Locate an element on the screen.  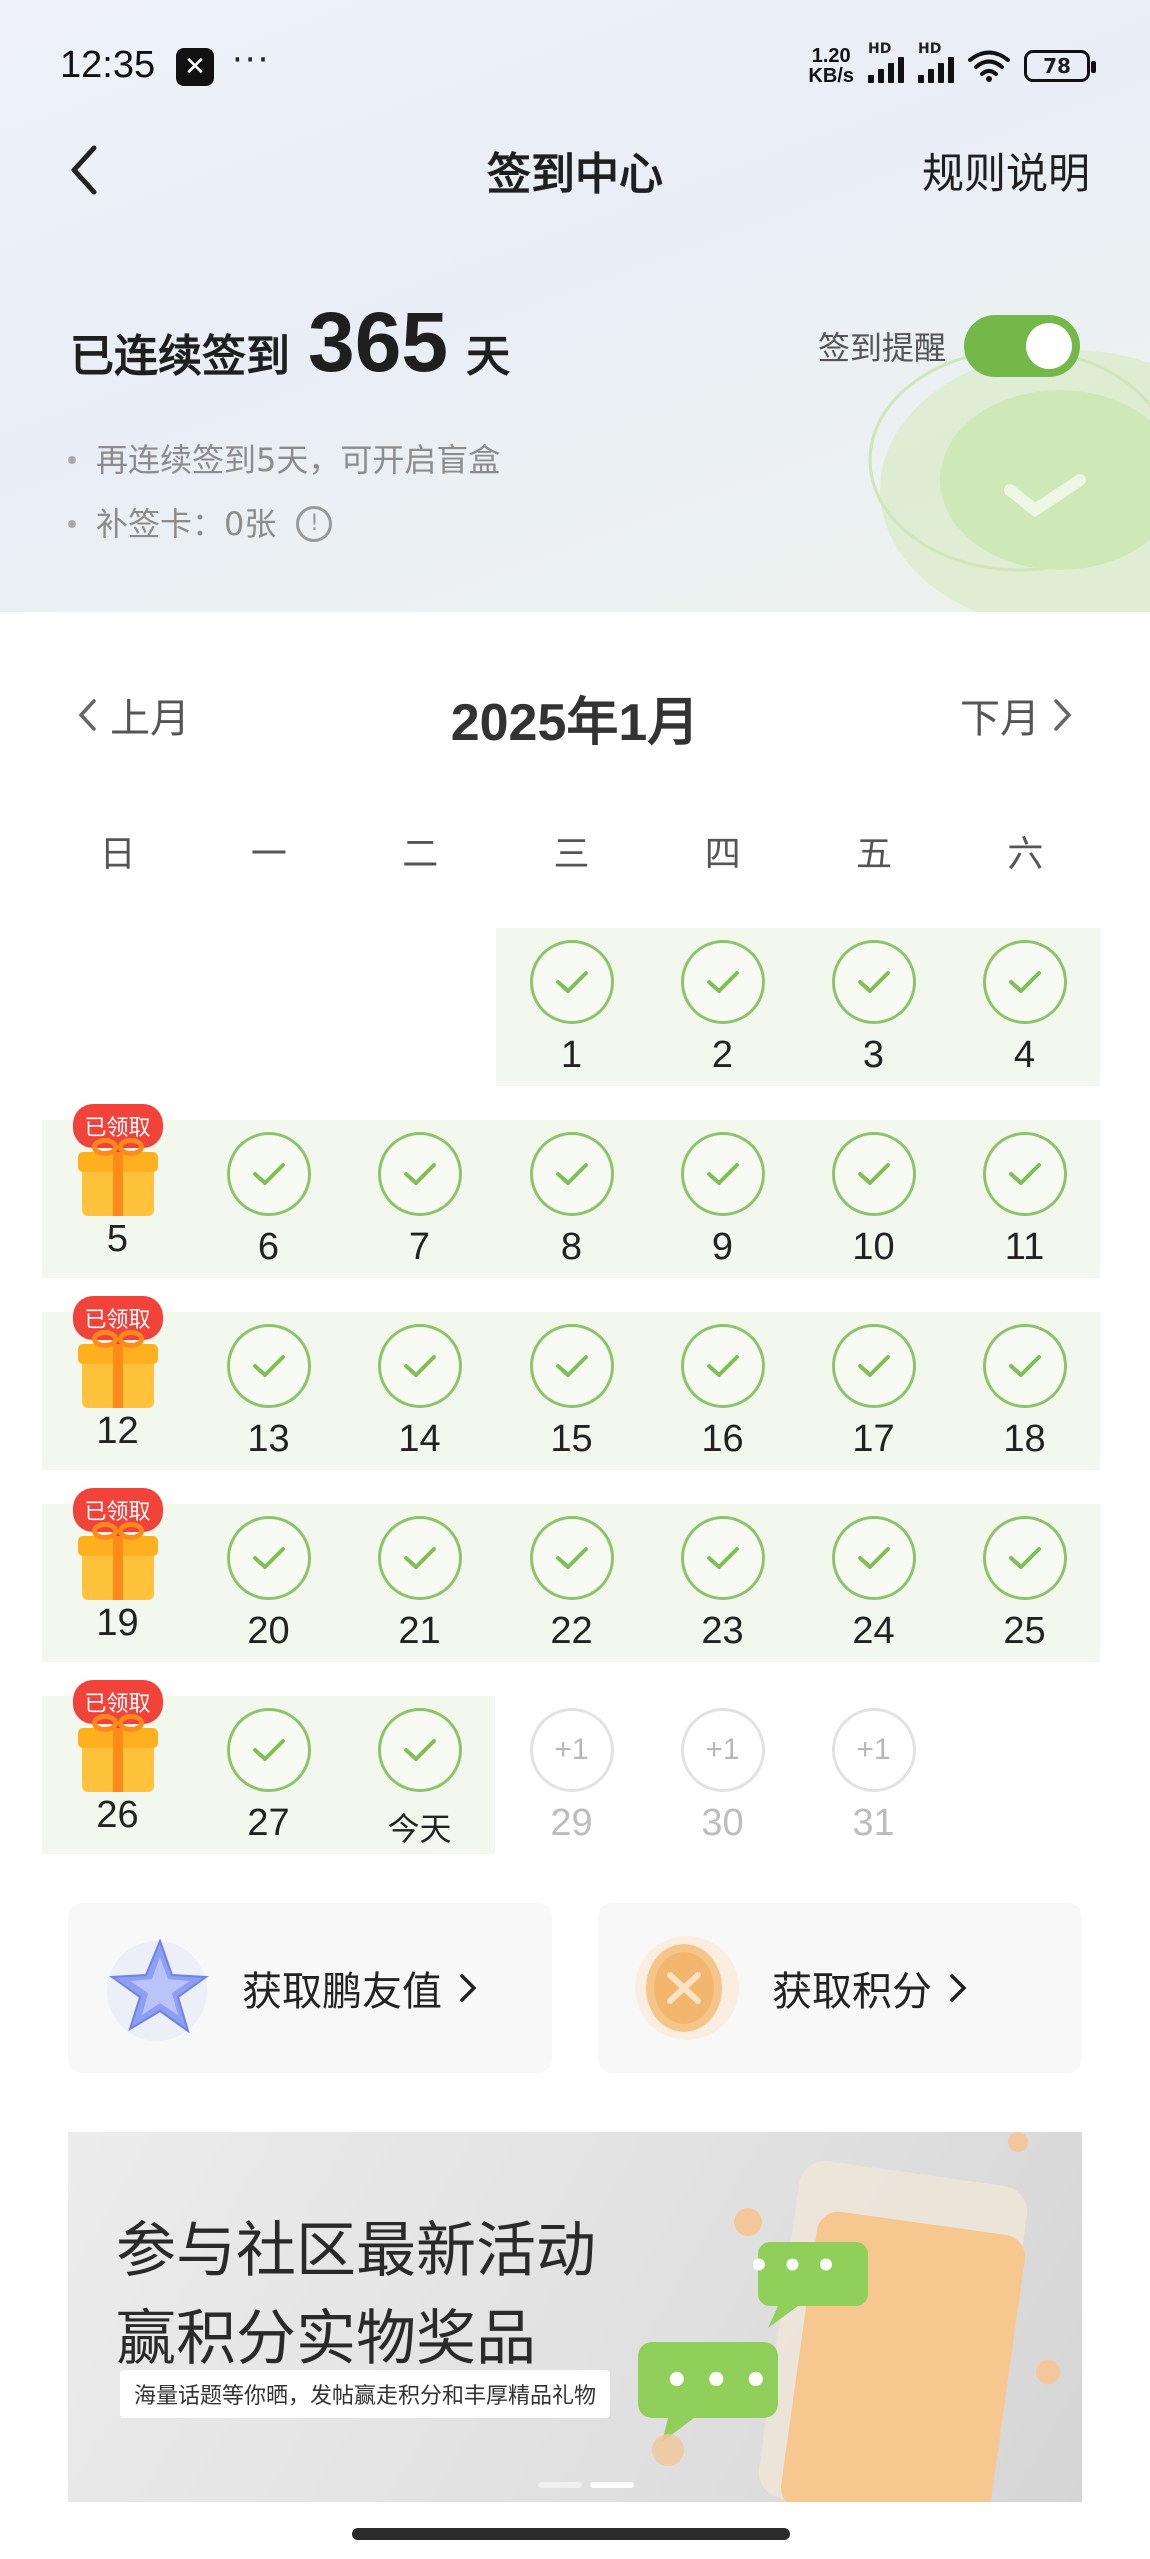
day-cell-11: 11 is located at coordinates (1024, 1199).